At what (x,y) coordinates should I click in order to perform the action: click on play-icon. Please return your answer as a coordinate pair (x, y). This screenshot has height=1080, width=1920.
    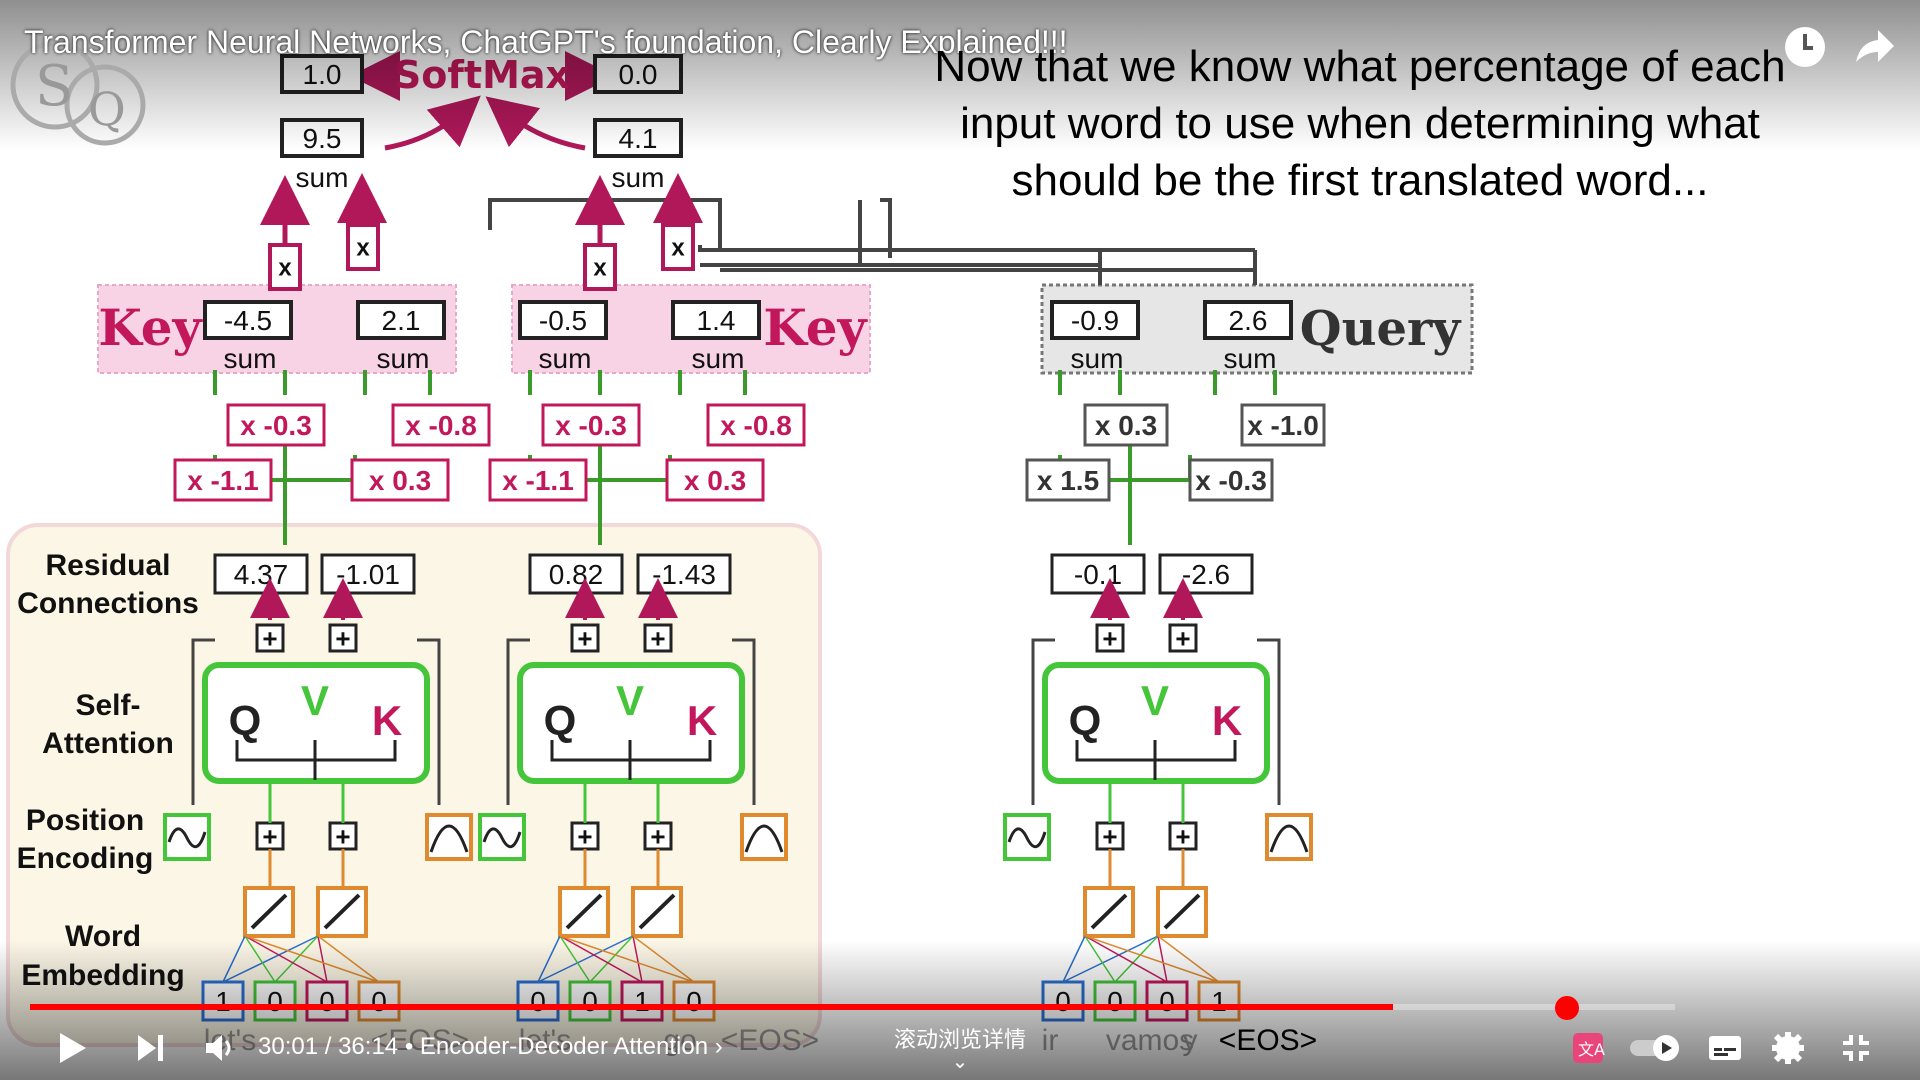
    Looking at the image, I should click on (73, 1048).